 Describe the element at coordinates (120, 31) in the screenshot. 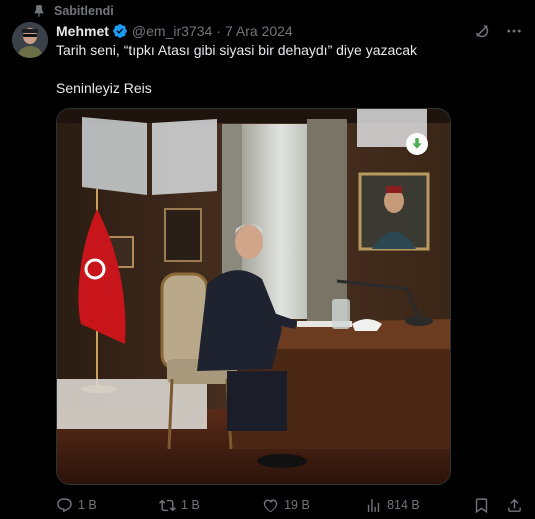

I see `verified-icon` at that location.